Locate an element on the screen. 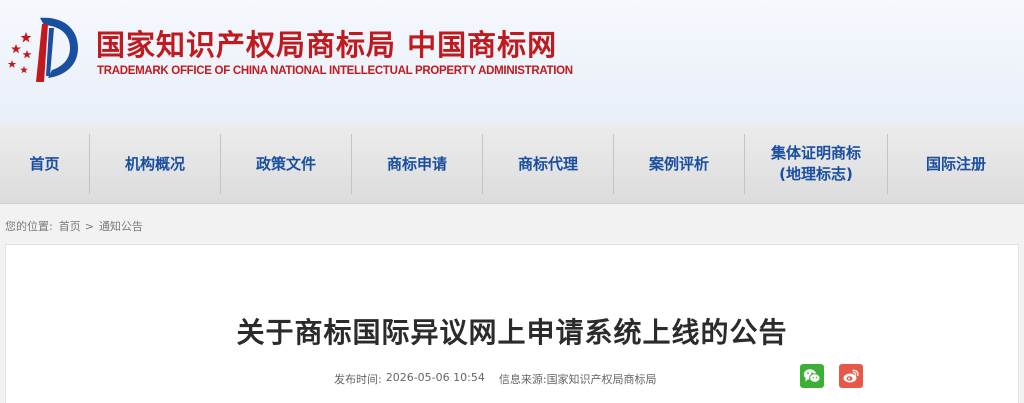  weibo-icon is located at coordinates (851, 376).